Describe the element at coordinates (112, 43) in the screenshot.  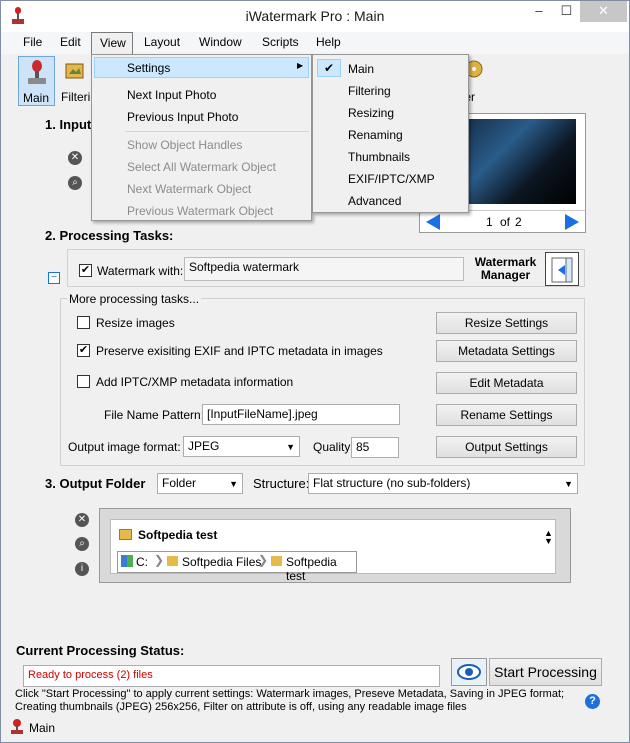
I see `menu-view: View` at that location.